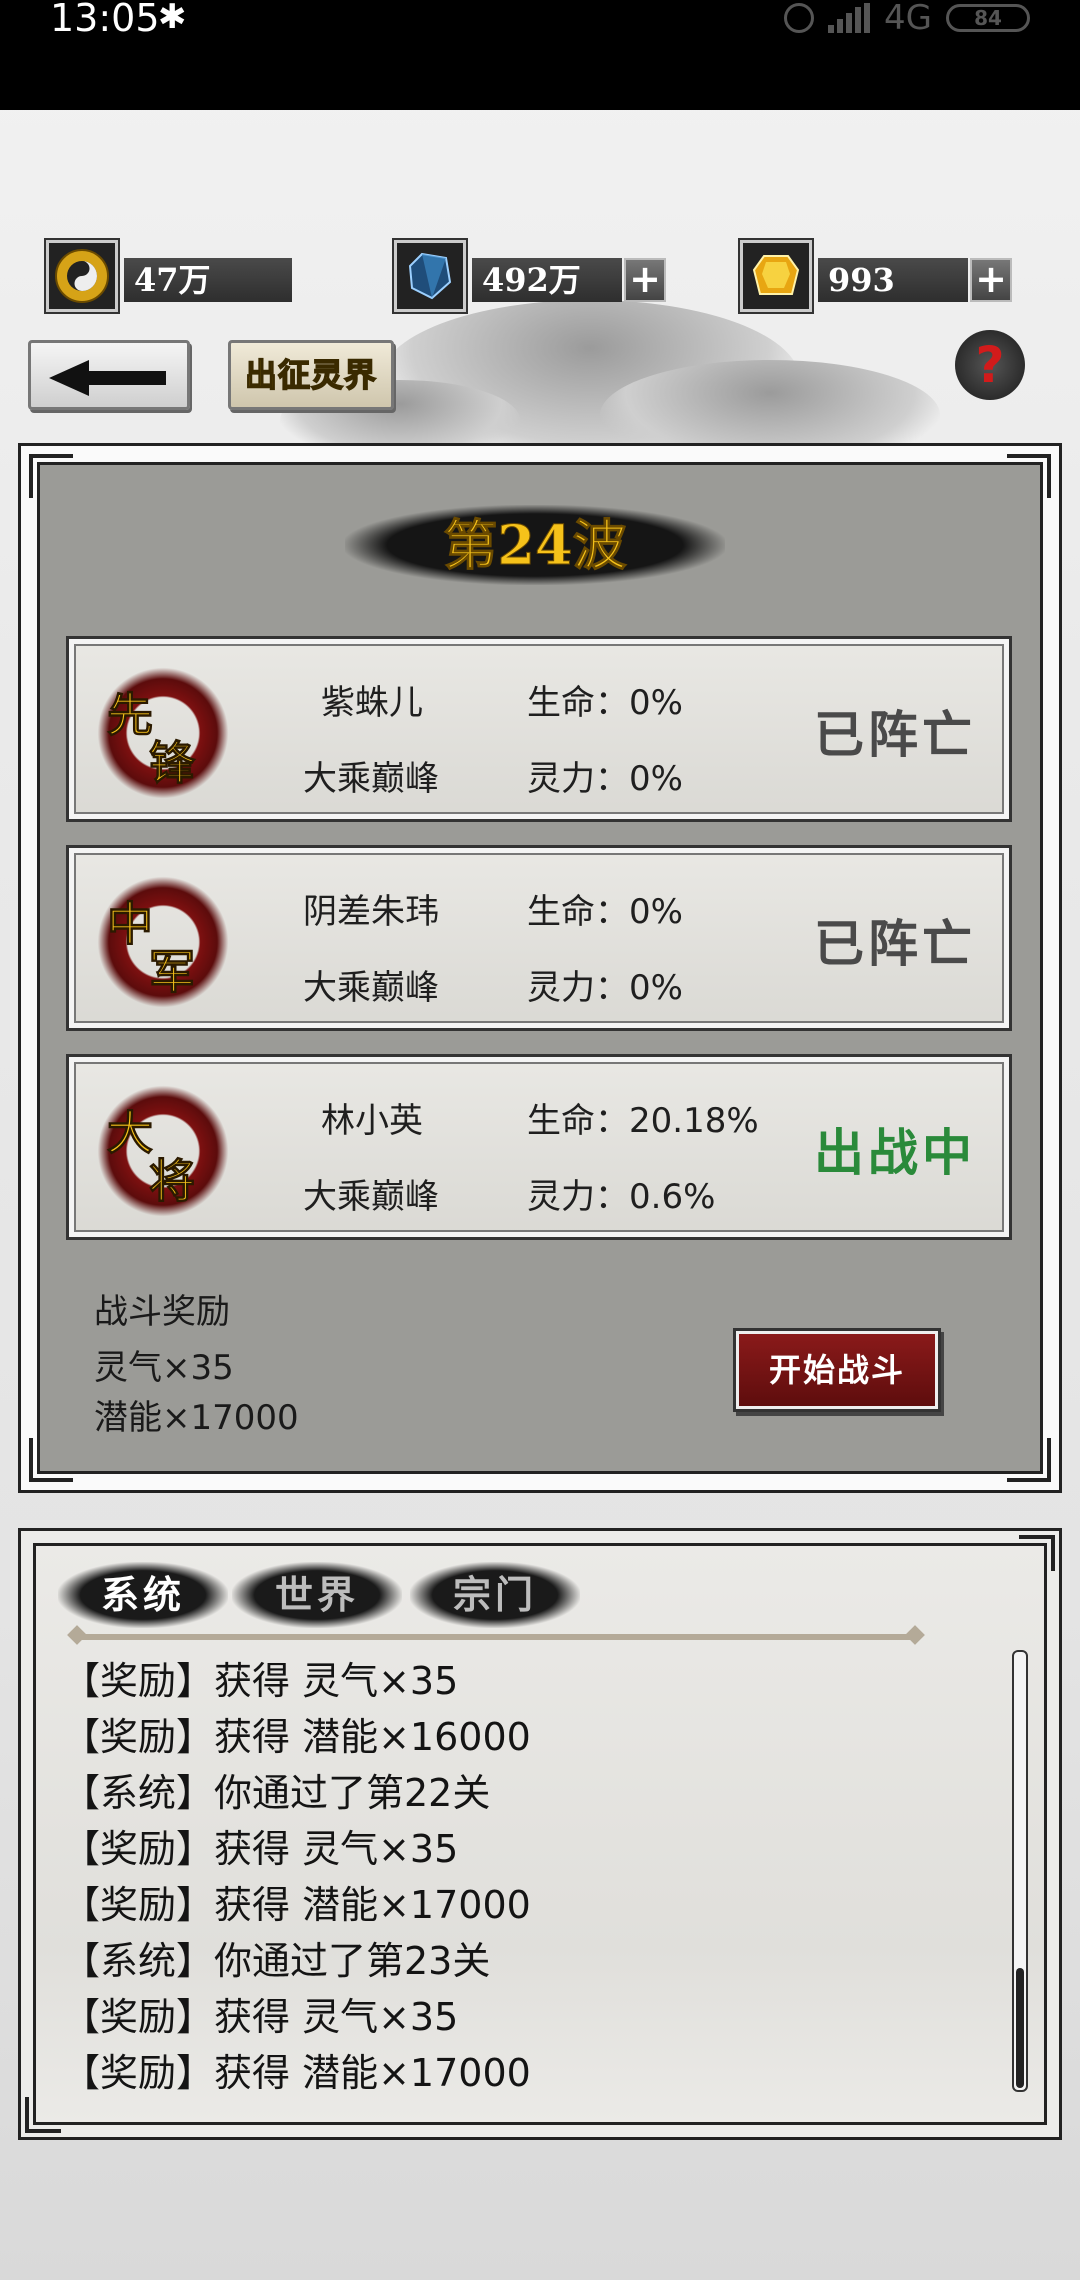 The width and height of the screenshot is (1080, 2280). Describe the element at coordinates (547, 280) in the screenshot. I see `crystal-amount: 492万` at that location.